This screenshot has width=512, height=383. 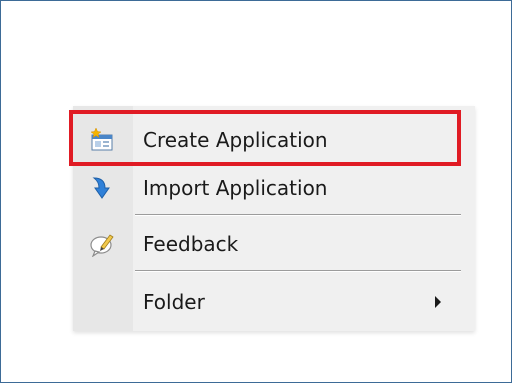 I want to click on create-application-icon, so click(x=102, y=140).